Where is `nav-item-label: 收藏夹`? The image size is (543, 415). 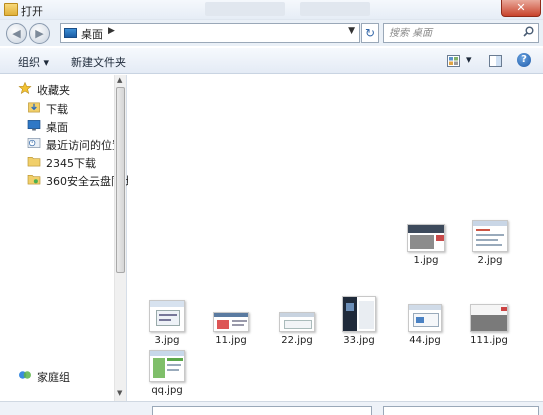
nav-item-label: 收藏夹 is located at coordinates (53, 90).